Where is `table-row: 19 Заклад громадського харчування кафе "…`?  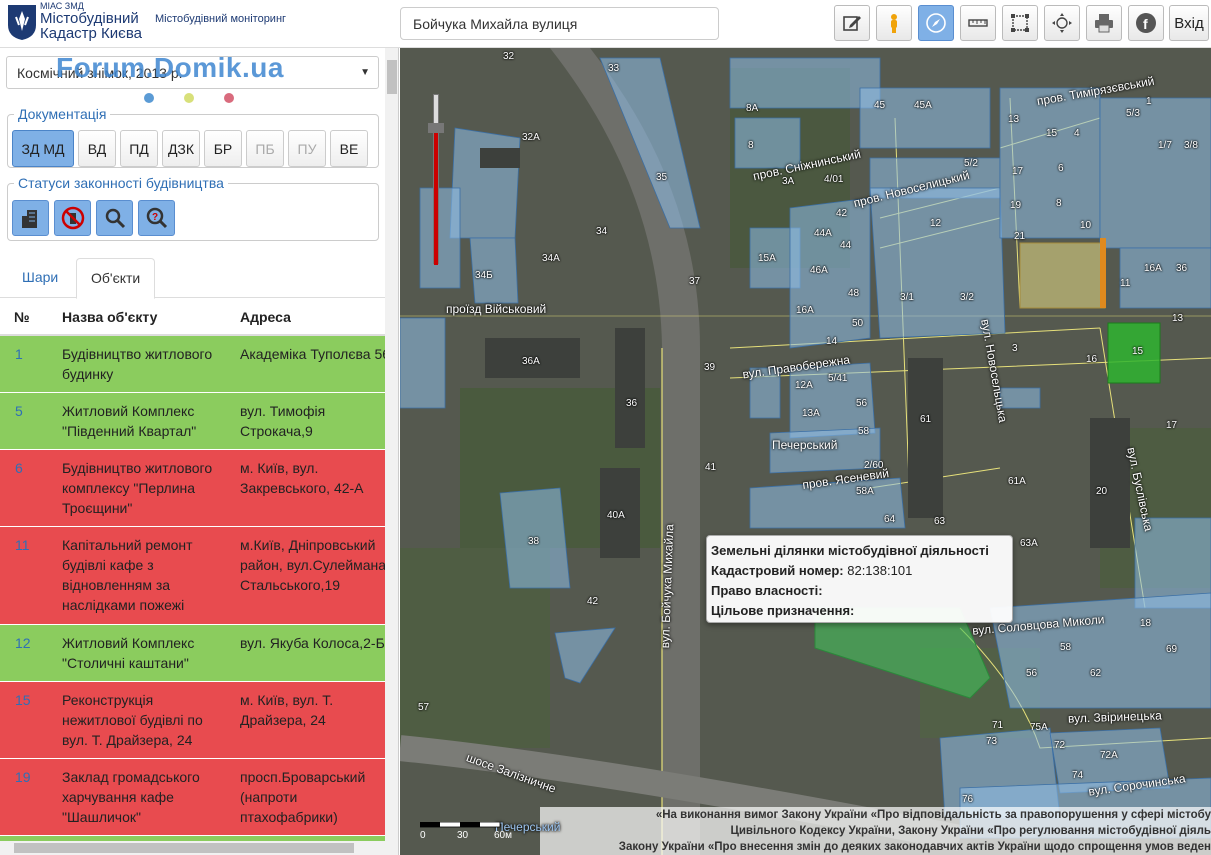 table-row: 19 Заклад громадського харчування кафе "… is located at coordinates (192, 797).